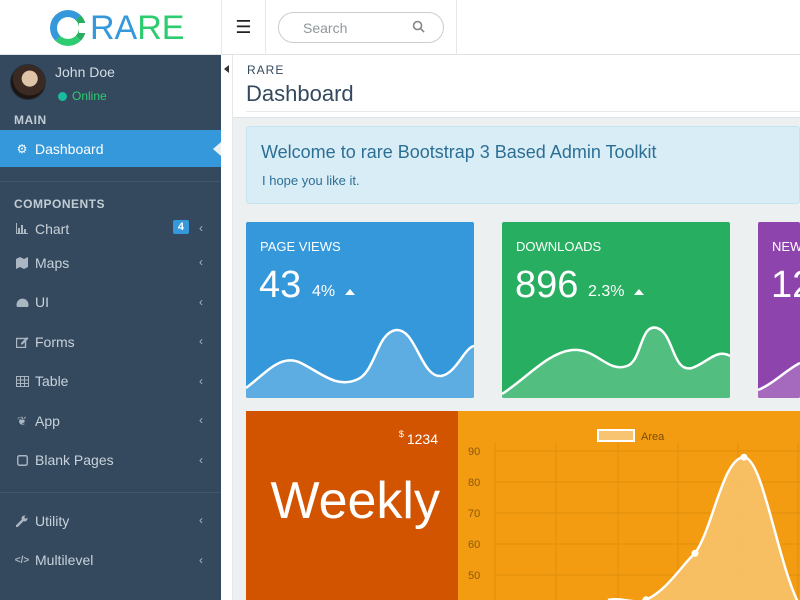  Describe the element at coordinates (418, 438) in the screenshot. I see `weekly-amount: $1234` at that location.